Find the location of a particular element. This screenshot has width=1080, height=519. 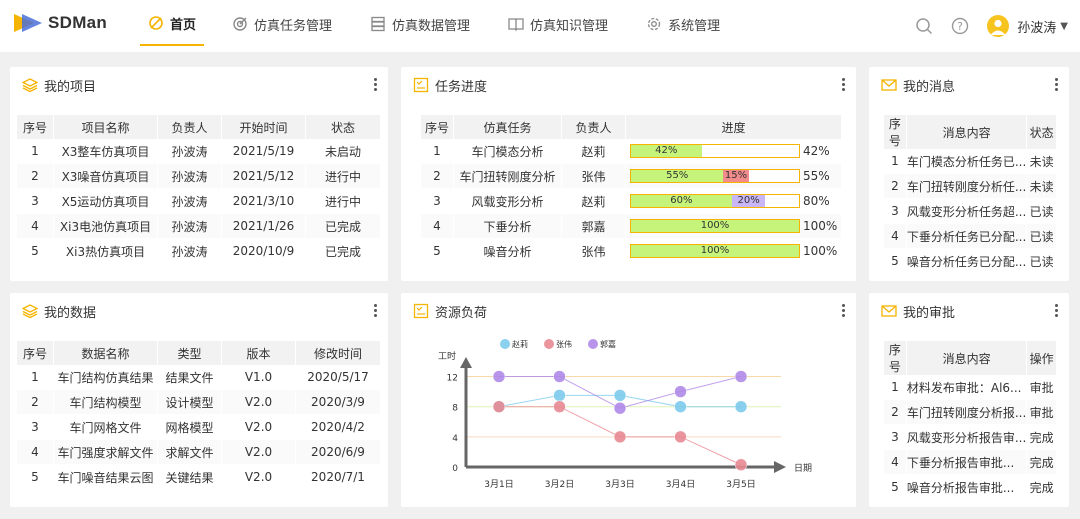

table-row: 2 车门扭转刚度分析报... 审批 is located at coordinates (970, 412).